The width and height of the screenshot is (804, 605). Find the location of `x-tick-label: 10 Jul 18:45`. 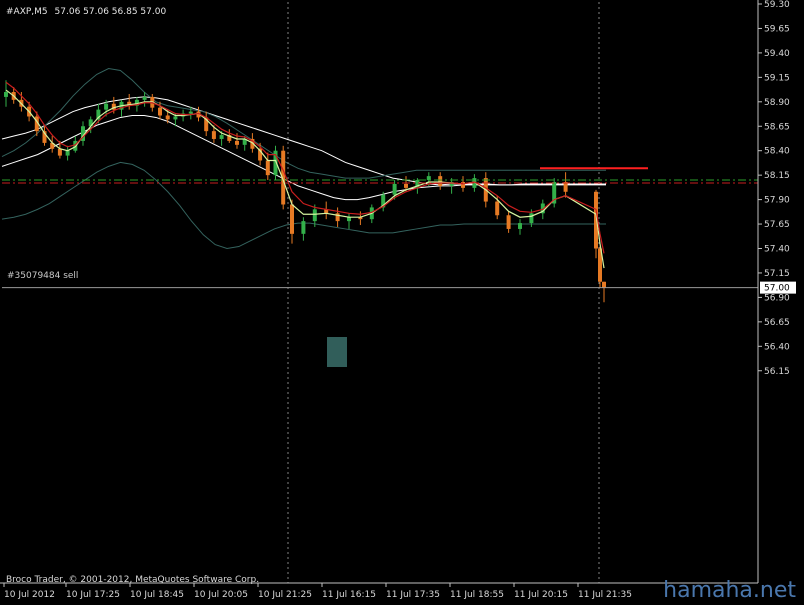

x-tick-label: 10 Jul 18:45 is located at coordinates (157, 595).